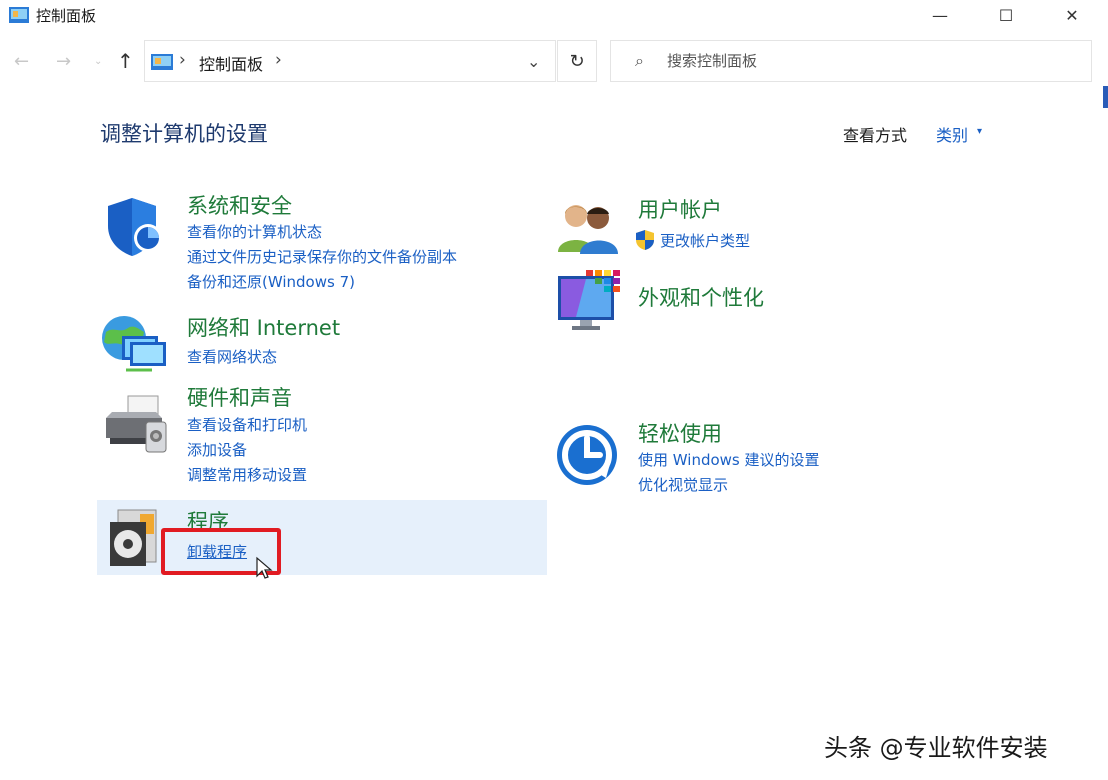 This screenshot has height=780, width=1108. I want to click on link-change-account-type: 更改帐户类型, so click(705, 240).